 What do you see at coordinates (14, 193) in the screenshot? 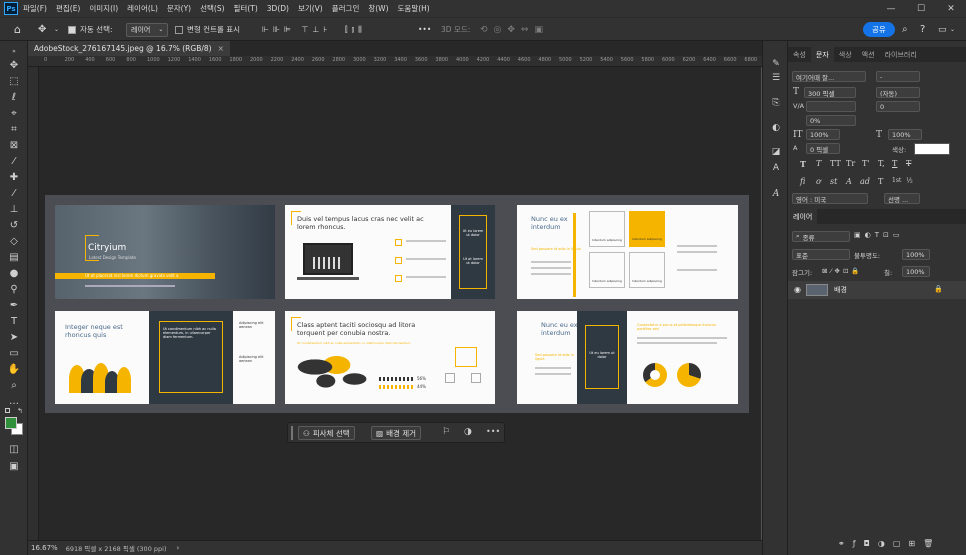
I see `brush-tool-icon: ⁄` at bounding box center [14, 193].